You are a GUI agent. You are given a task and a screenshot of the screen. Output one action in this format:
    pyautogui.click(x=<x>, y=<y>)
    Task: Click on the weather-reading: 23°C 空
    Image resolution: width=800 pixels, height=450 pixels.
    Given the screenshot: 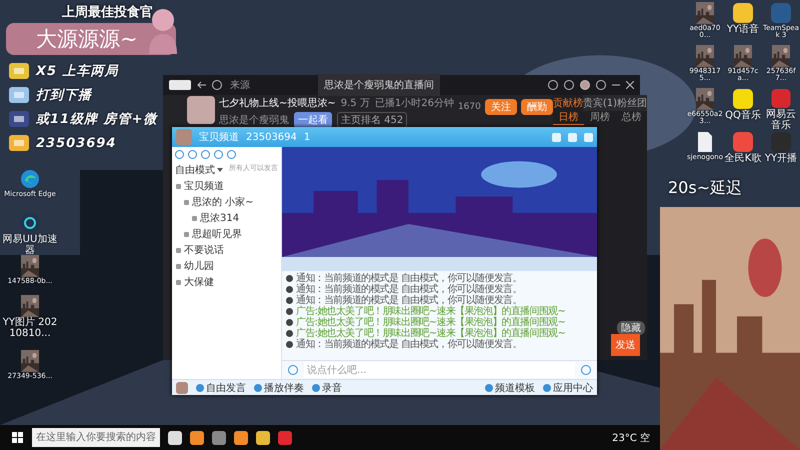 What is the action you would take?
    pyautogui.click(x=631, y=438)
    